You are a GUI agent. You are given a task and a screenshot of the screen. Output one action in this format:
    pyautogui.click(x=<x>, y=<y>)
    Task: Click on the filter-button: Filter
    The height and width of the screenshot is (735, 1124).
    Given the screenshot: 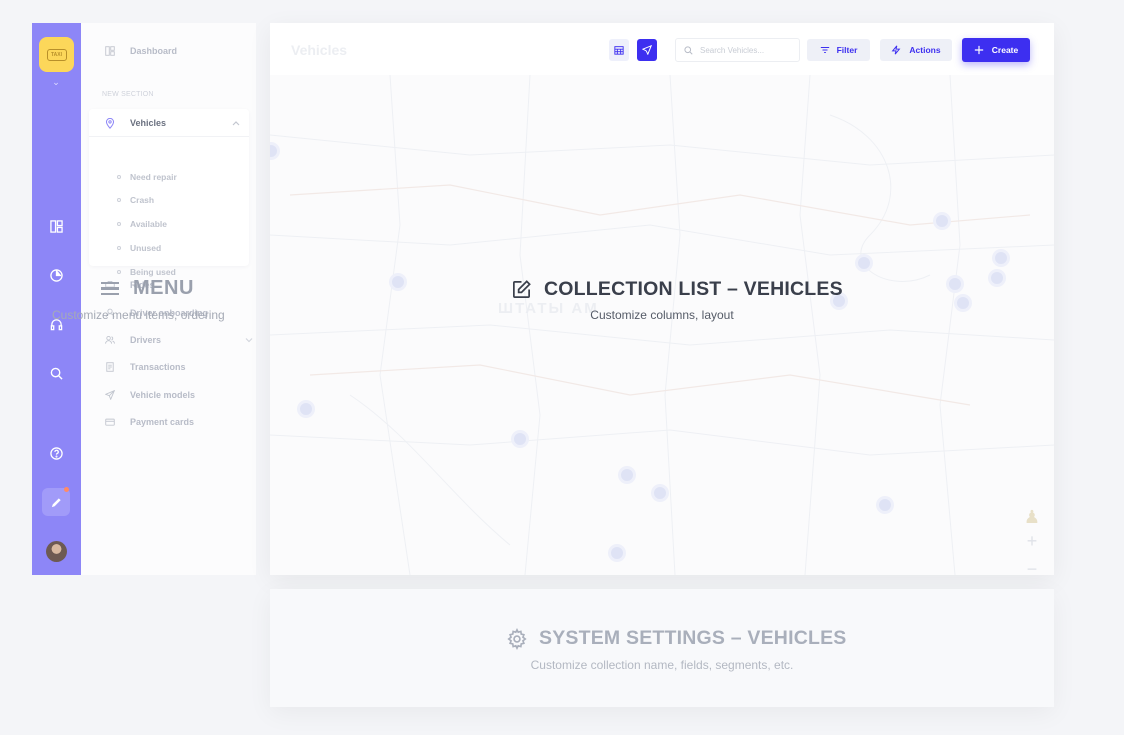 What is the action you would take?
    pyautogui.click(x=838, y=50)
    